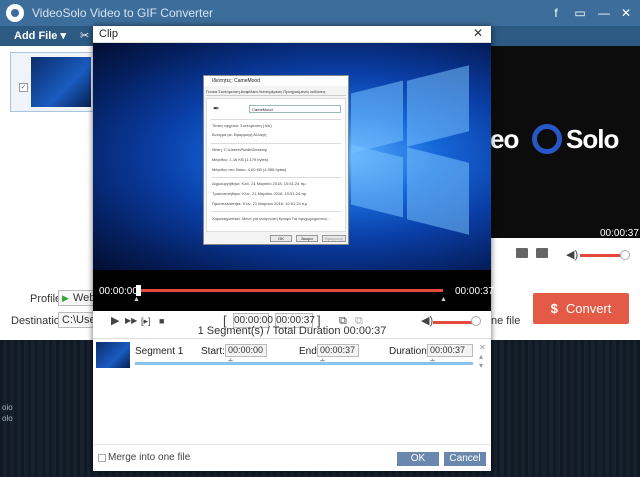  I want to click on segment-thumbnail, so click(113, 355).